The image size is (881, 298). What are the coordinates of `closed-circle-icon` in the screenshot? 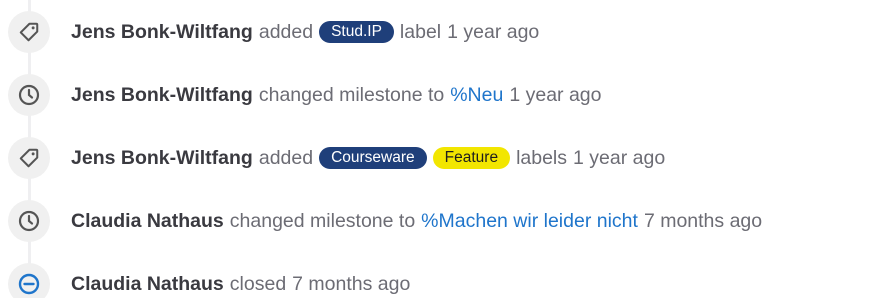 It's located at (29, 284).